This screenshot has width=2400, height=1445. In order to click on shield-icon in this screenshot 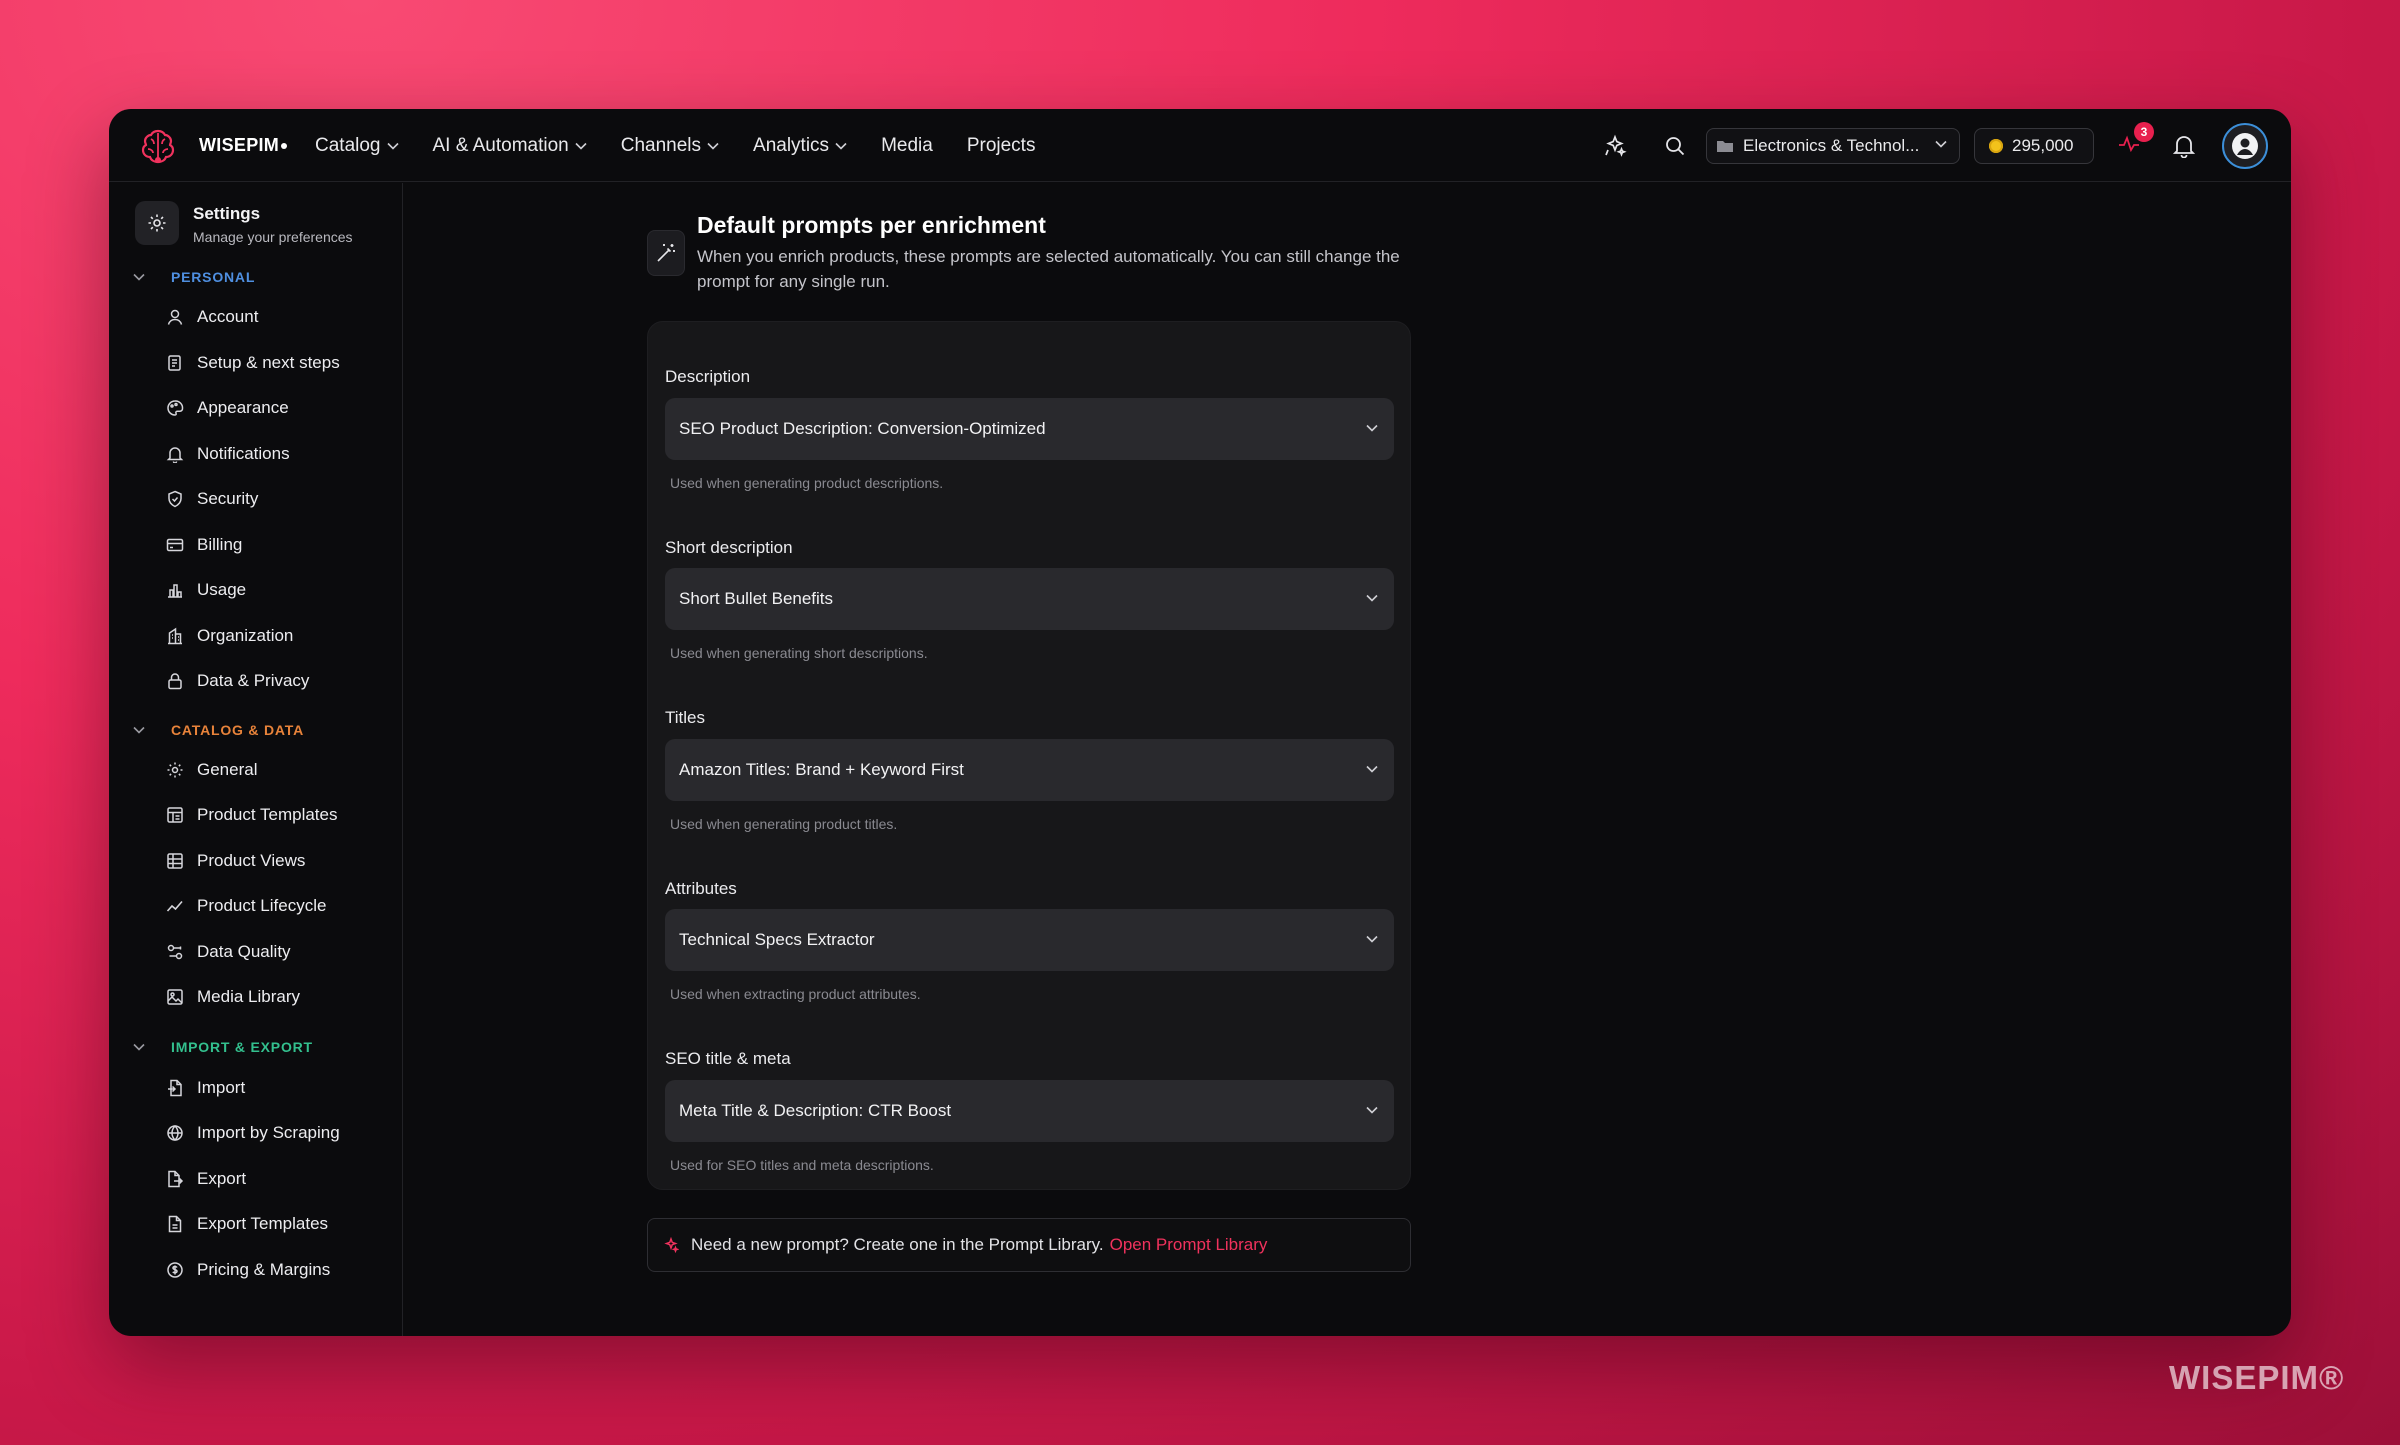, I will do `click(175, 499)`.